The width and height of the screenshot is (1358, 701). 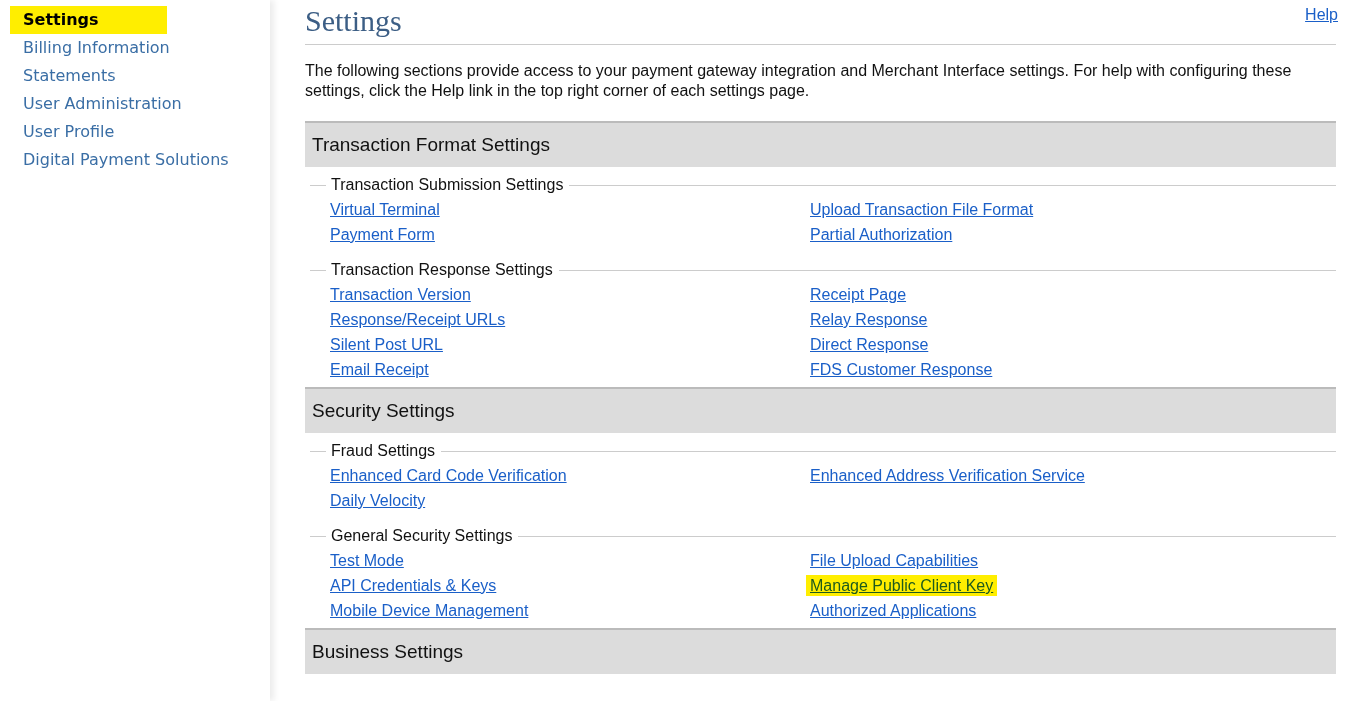 I want to click on settings-link: FDS Customer Response, so click(x=901, y=369).